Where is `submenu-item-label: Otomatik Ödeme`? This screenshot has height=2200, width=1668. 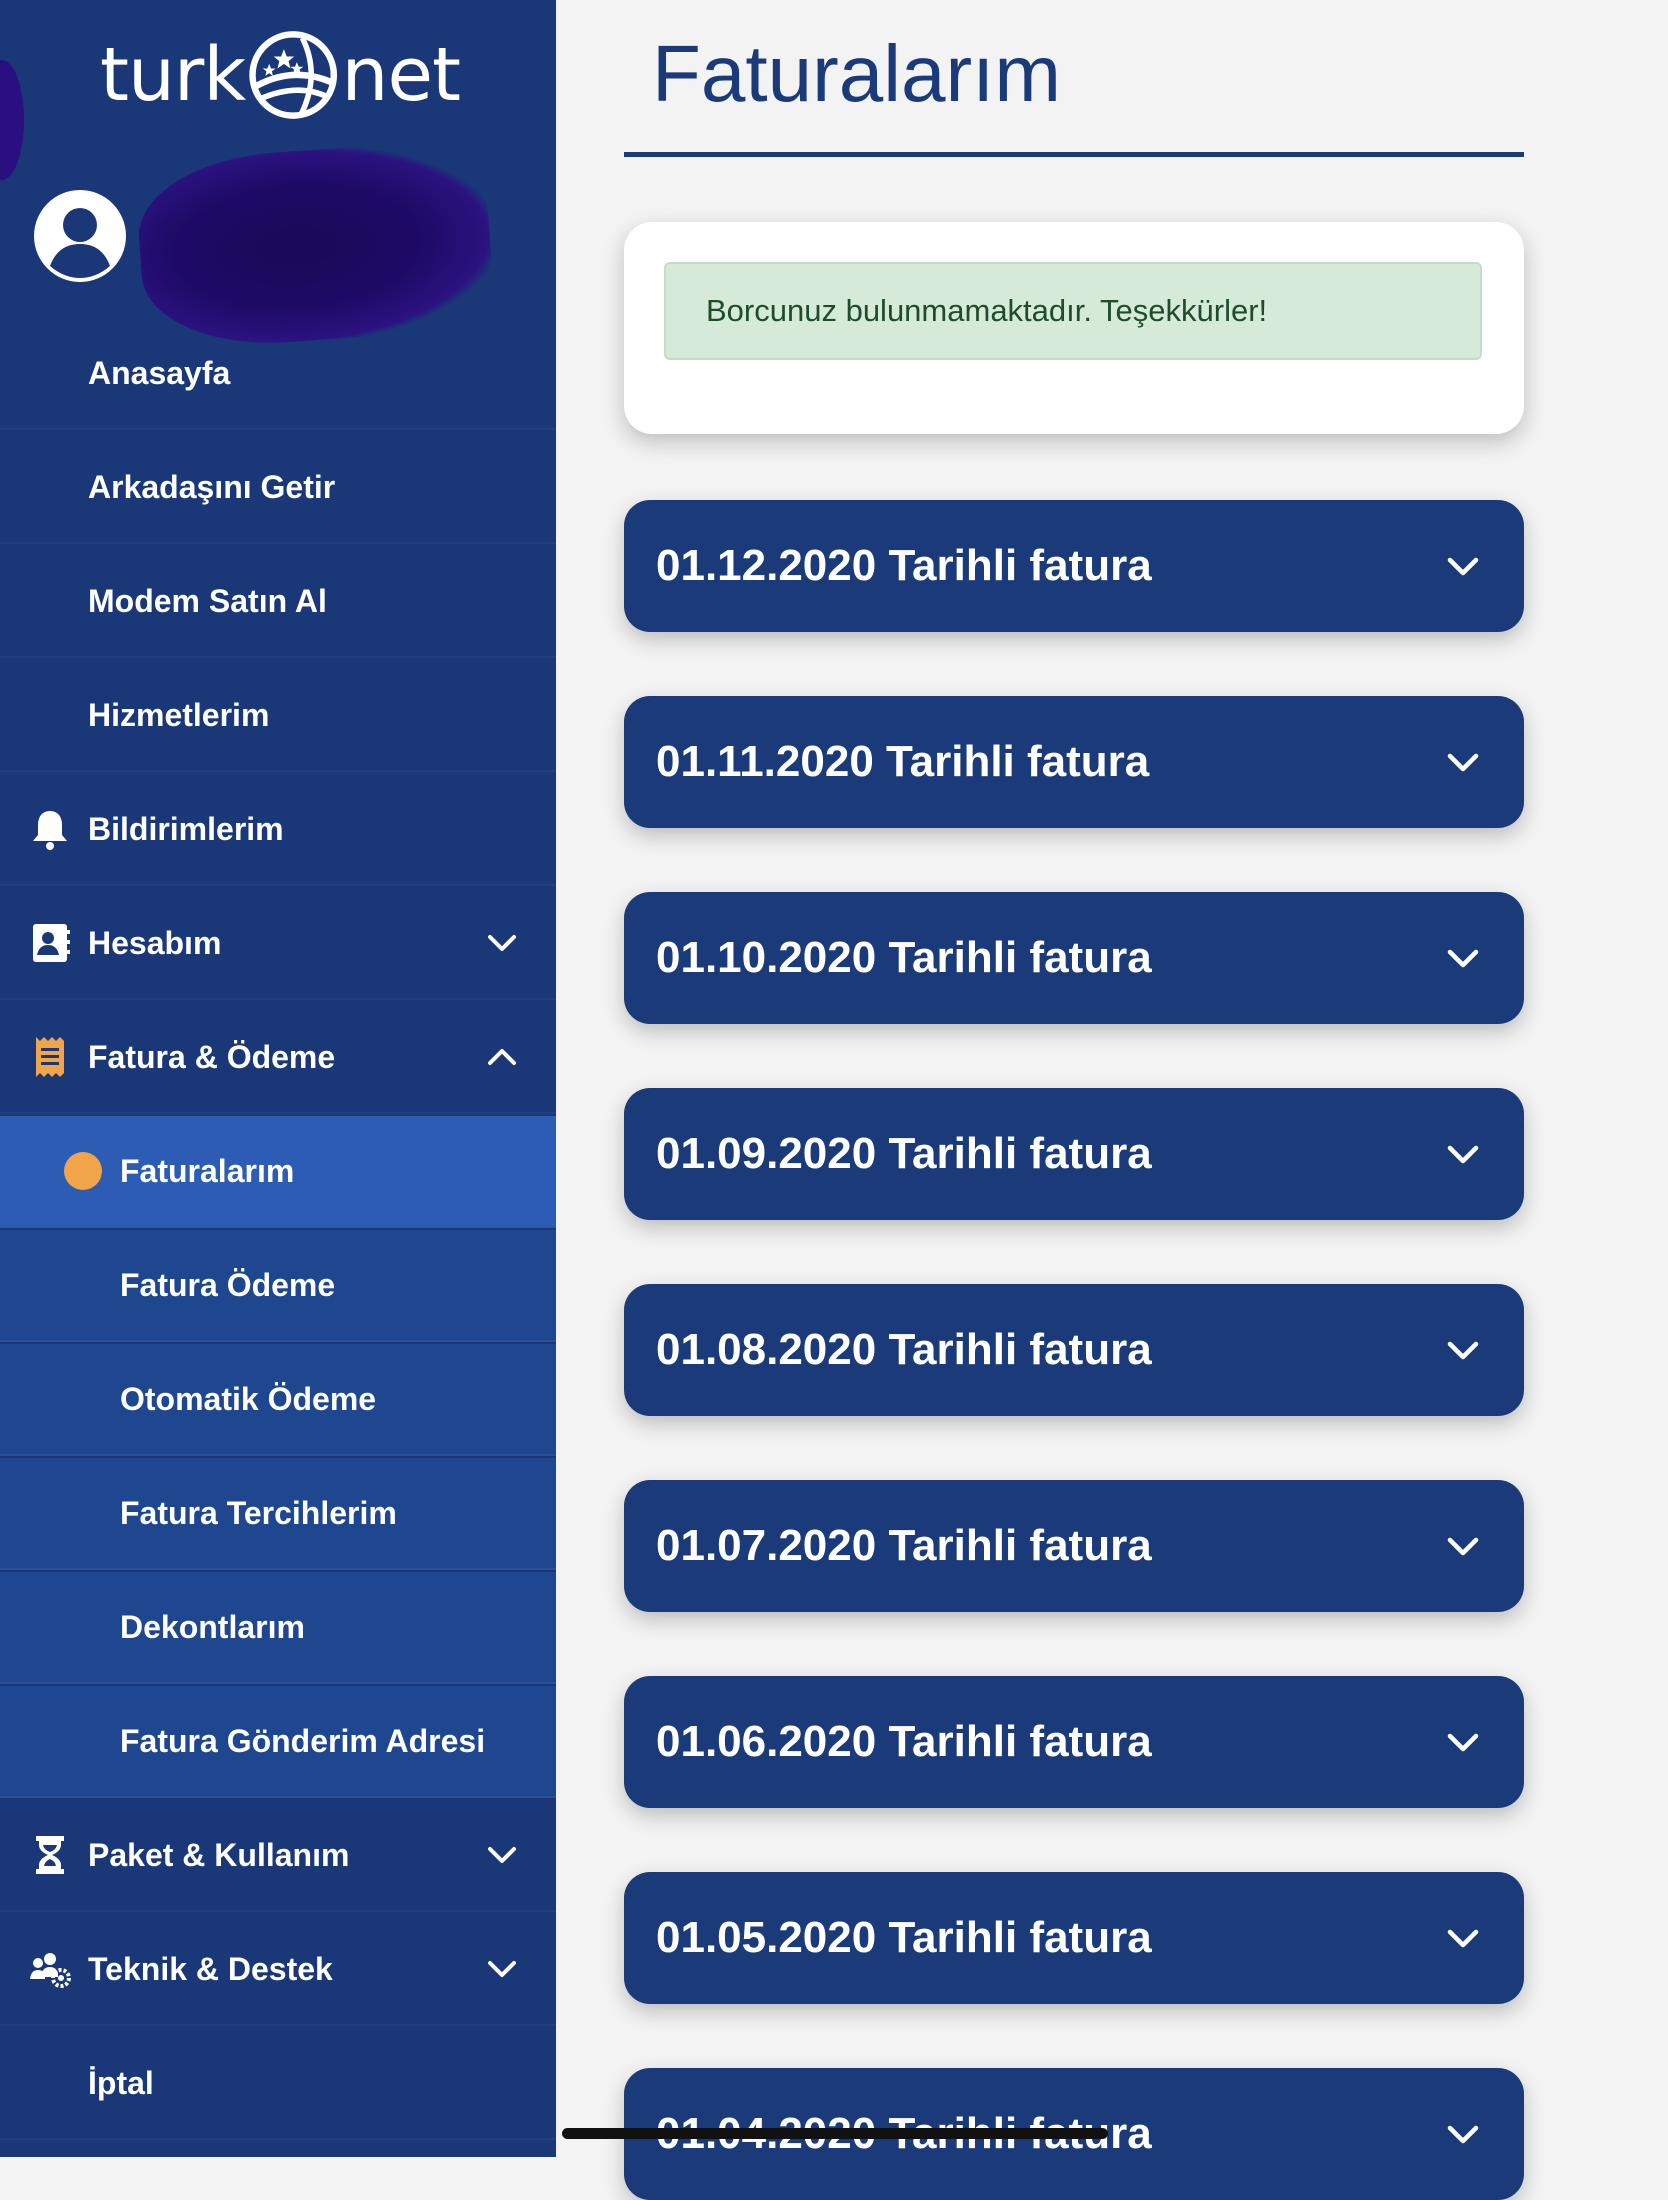
submenu-item-label: Otomatik Ödeme is located at coordinates (248, 1398).